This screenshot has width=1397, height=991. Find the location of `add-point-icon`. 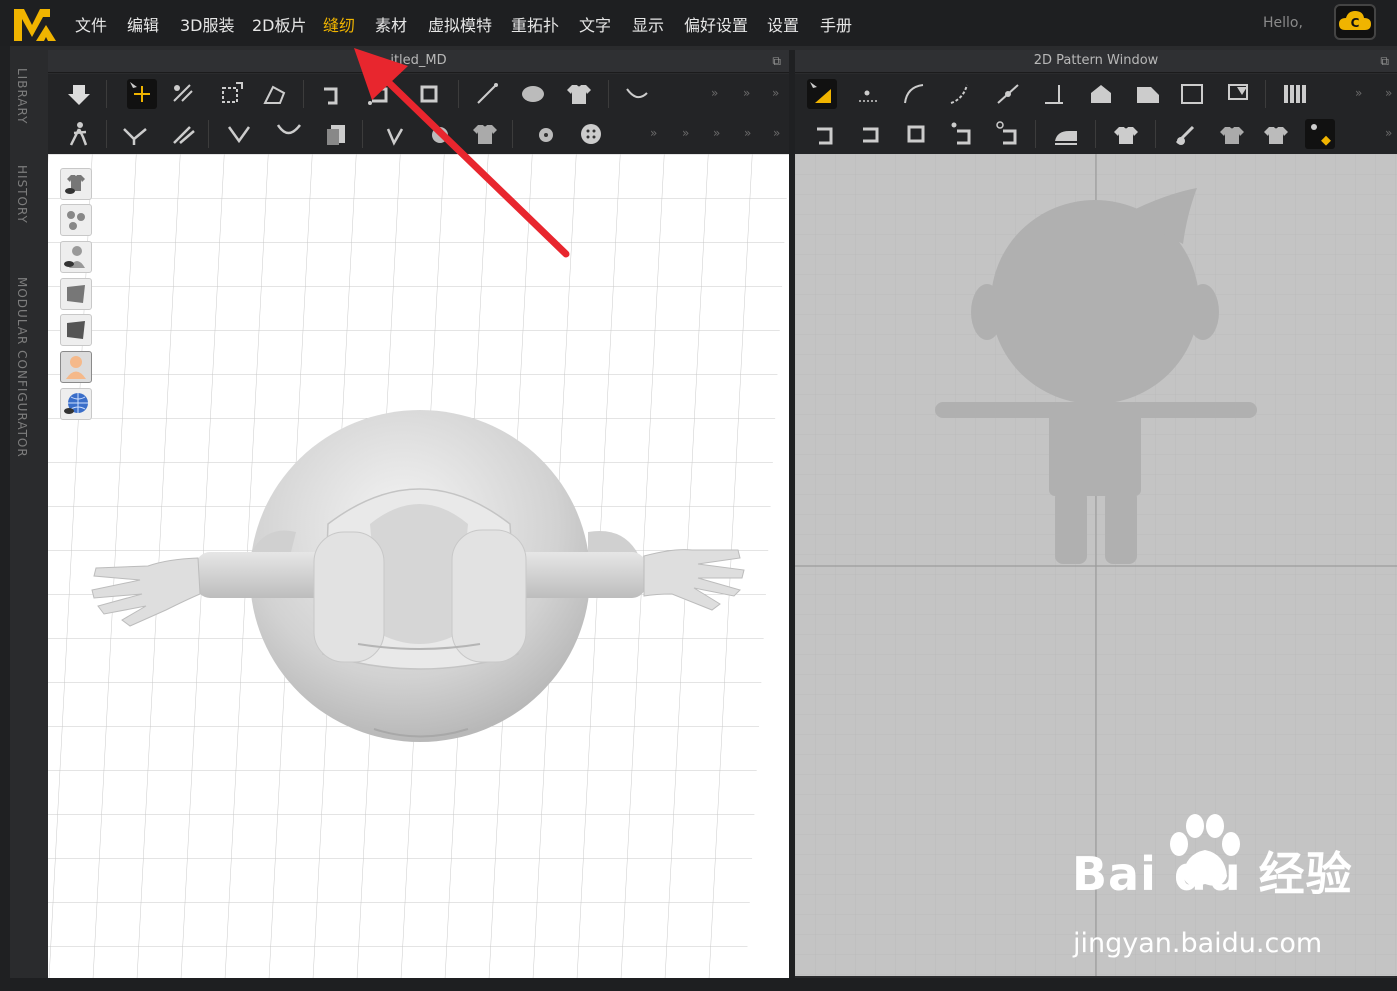

add-point-icon is located at coordinates (1008, 94).